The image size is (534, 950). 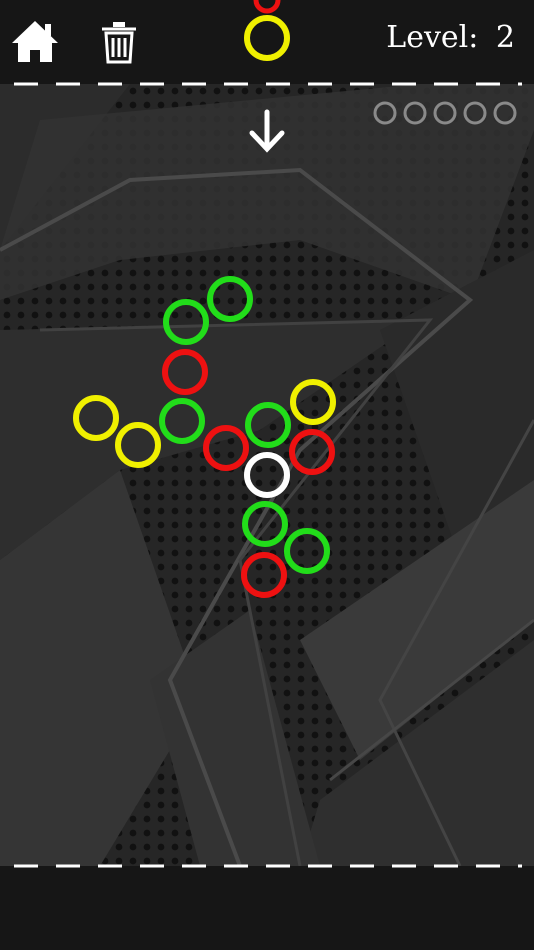 I want to click on trash-icon, so click(x=119, y=43).